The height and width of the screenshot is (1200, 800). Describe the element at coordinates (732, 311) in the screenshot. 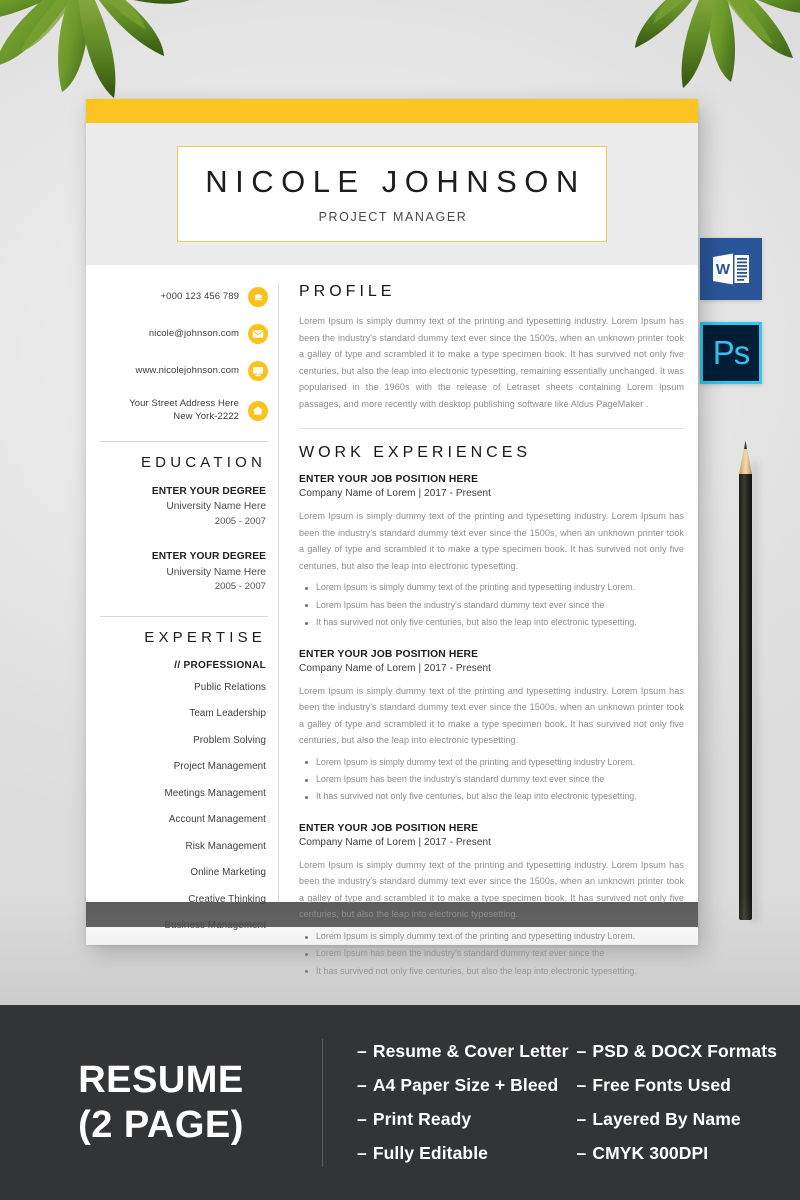

I see `software-format-badges: W Ps` at that location.